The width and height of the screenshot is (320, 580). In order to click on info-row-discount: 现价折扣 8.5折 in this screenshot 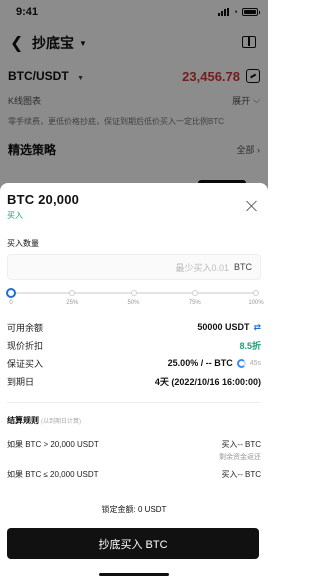, I will do `click(134, 345)`.